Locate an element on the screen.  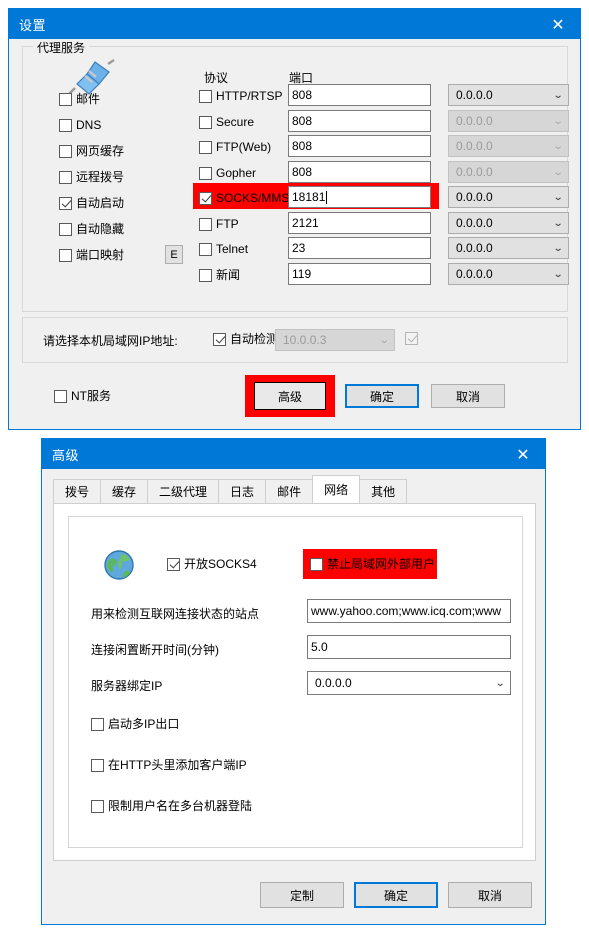
protocol-checkbox-1: Secure is located at coordinates (226, 122).